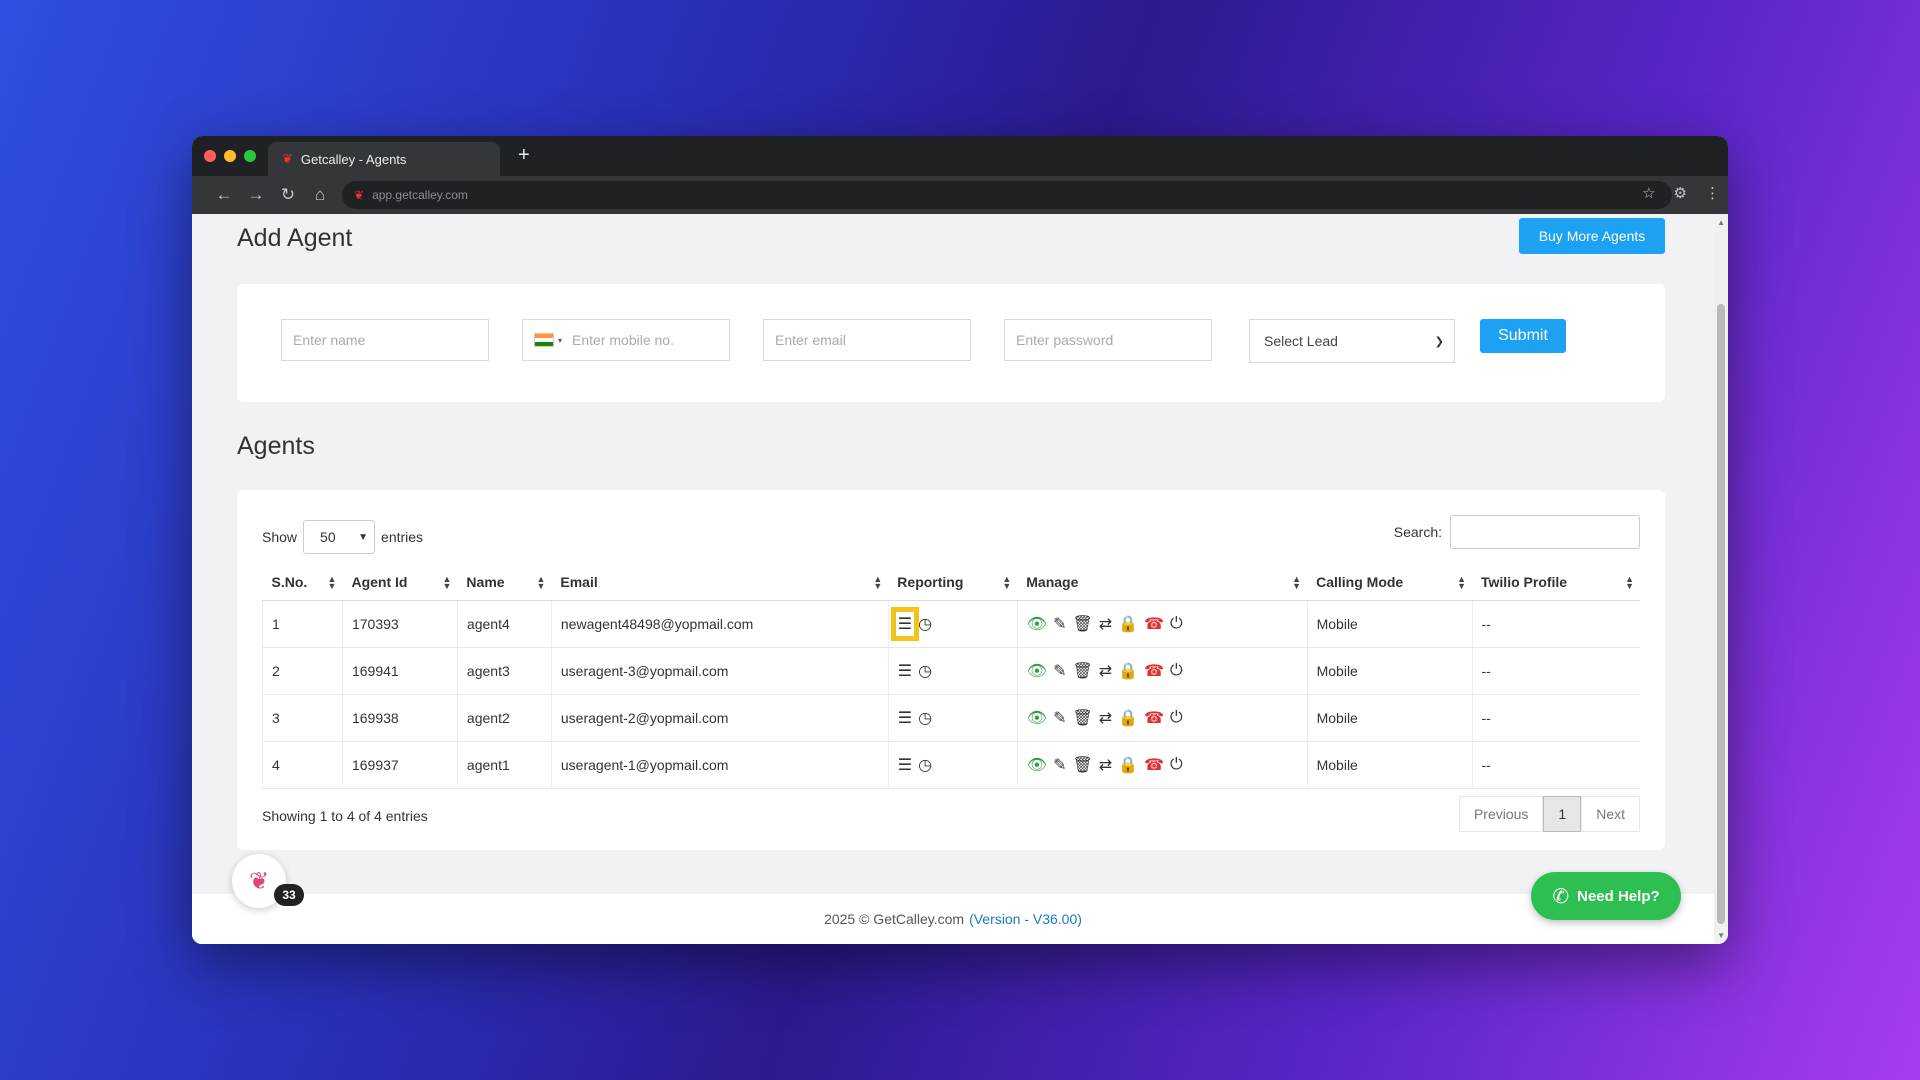  I want to click on cell-reporting: ☰ ◷, so click(952, 718).